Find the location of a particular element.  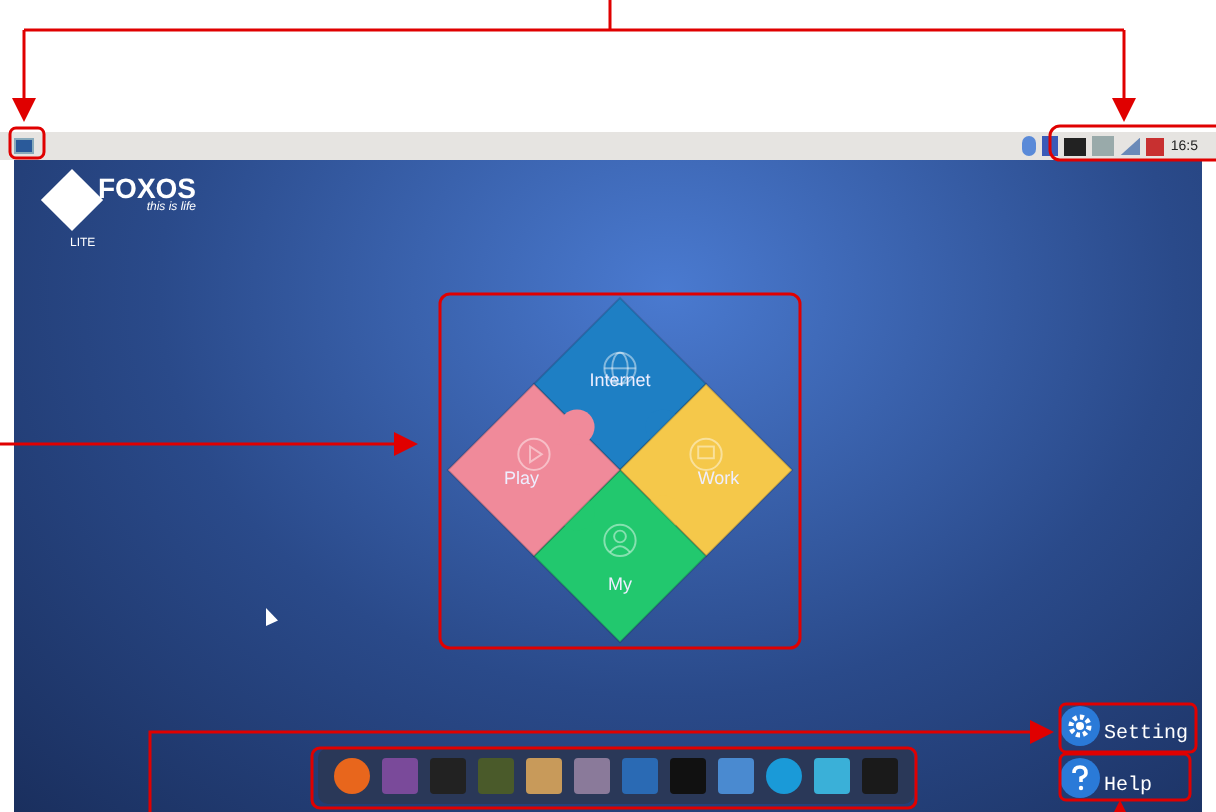

puzzle-label: Play is located at coordinates (521, 479).